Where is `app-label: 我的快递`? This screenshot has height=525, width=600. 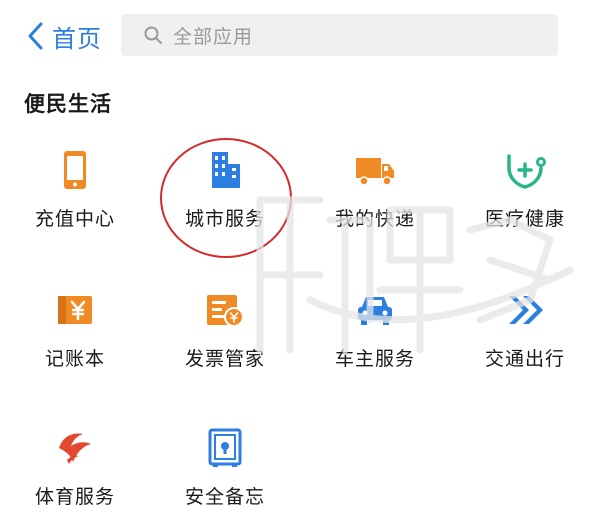
app-label: 我的快递 is located at coordinates (374, 219).